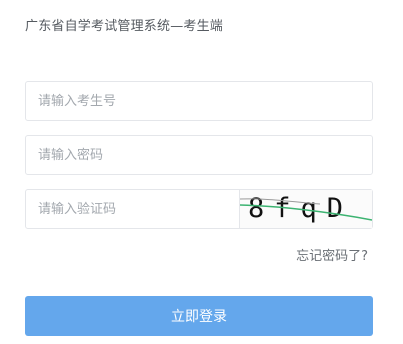  Describe the element at coordinates (199, 316) in the screenshot. I see `login-button: 立即登录` at that location.